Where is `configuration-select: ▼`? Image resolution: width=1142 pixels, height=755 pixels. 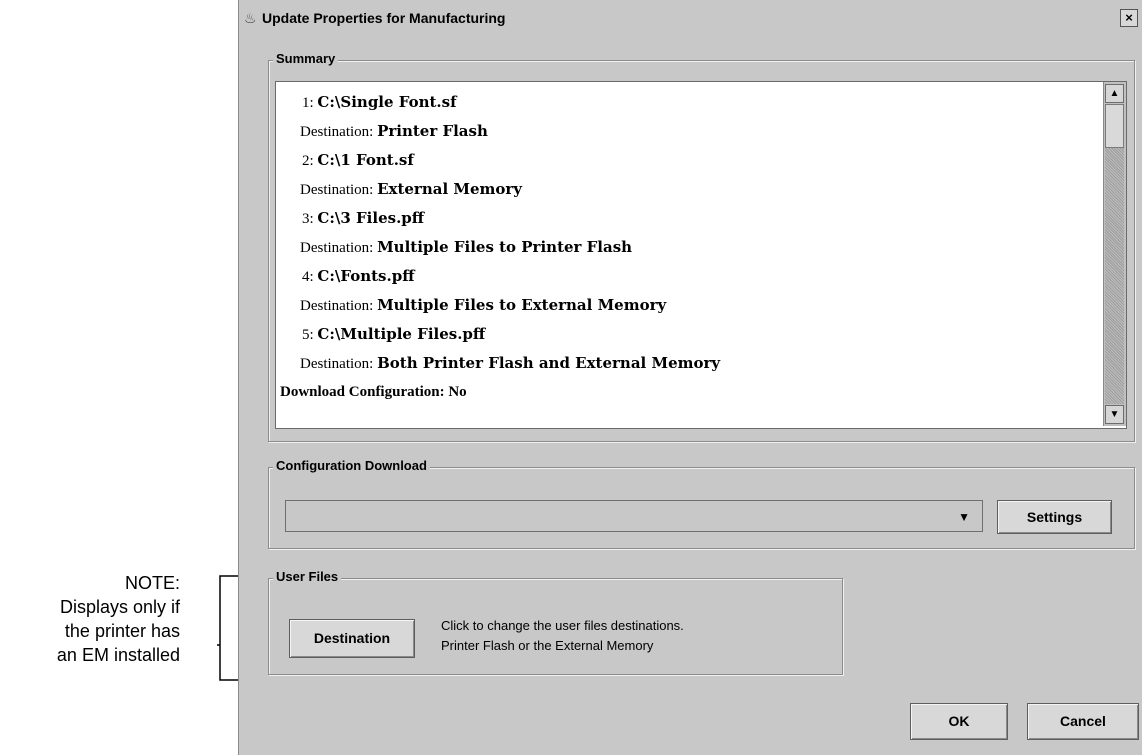 configuration-select: ▼ is located at coordinates (634, 516).